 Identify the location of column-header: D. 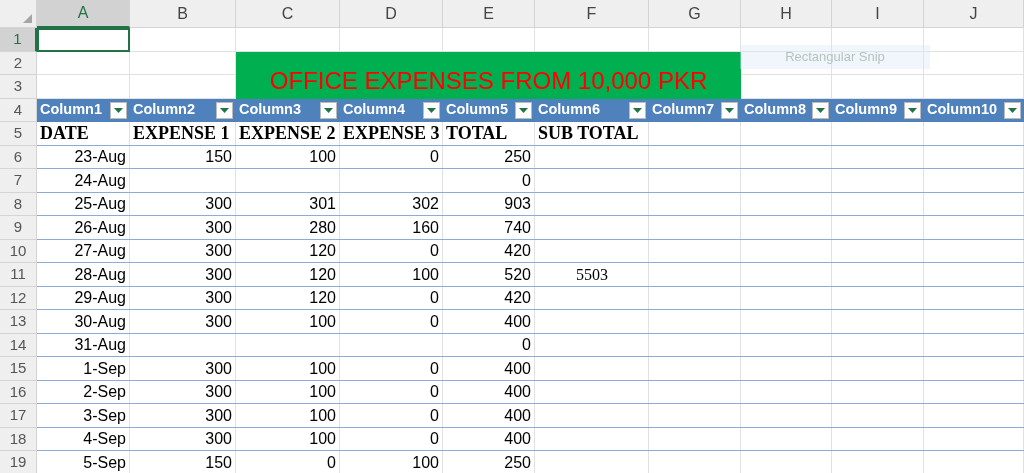
(391, 14).